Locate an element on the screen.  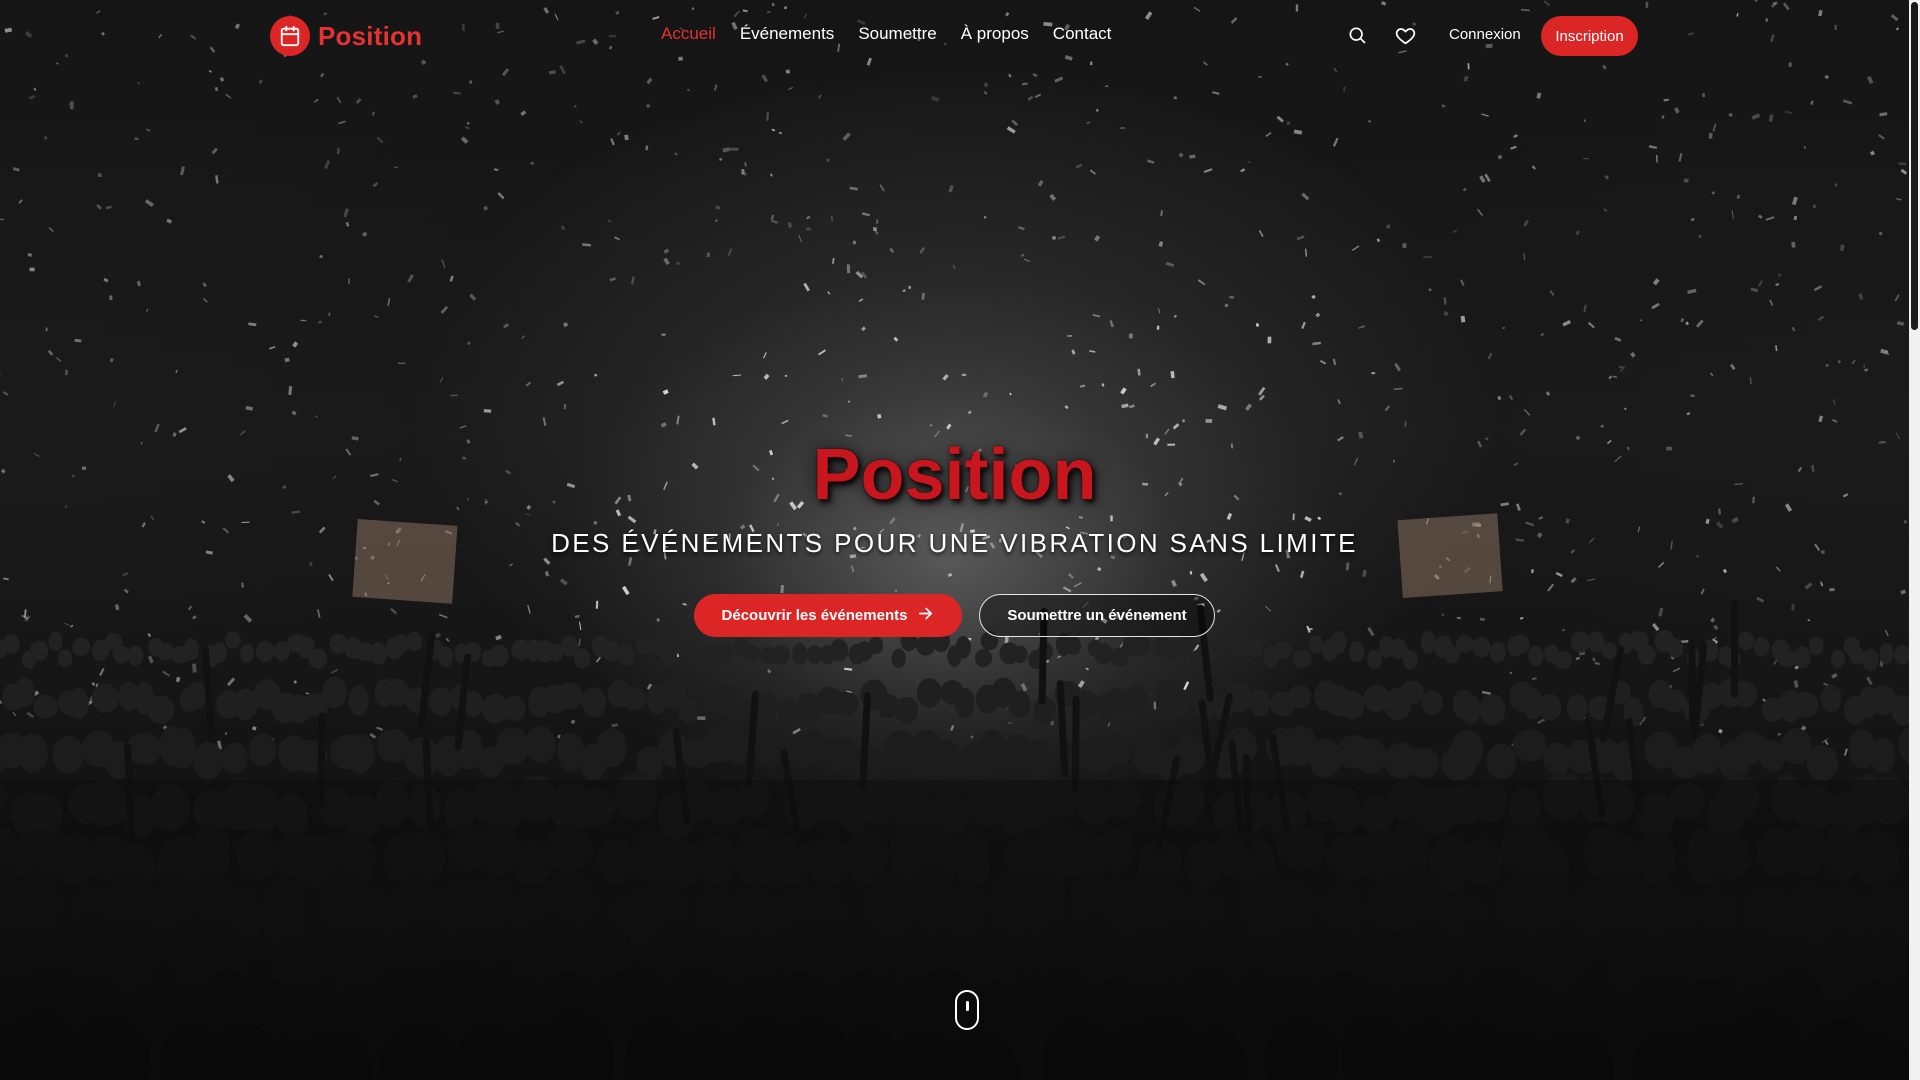
signup-button: Inscription is located at coordinates (1589, 36).